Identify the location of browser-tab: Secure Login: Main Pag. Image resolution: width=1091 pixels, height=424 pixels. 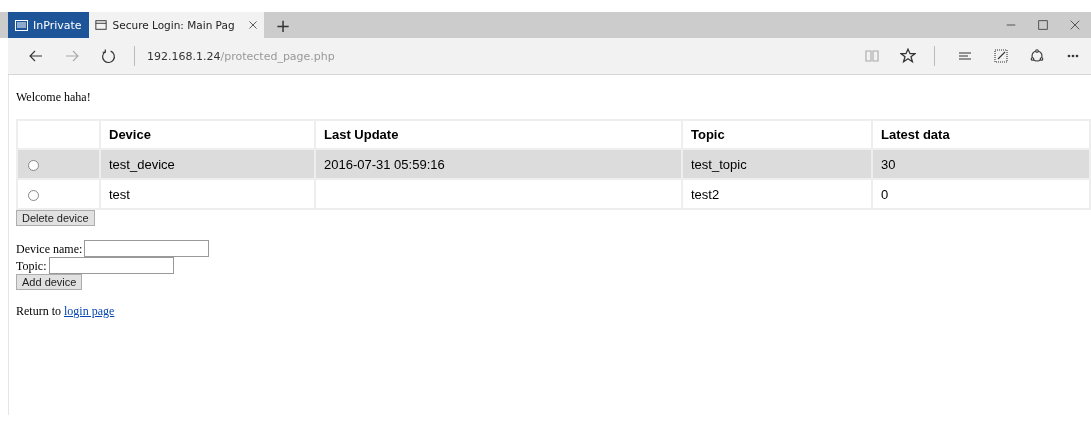
(176, 25).